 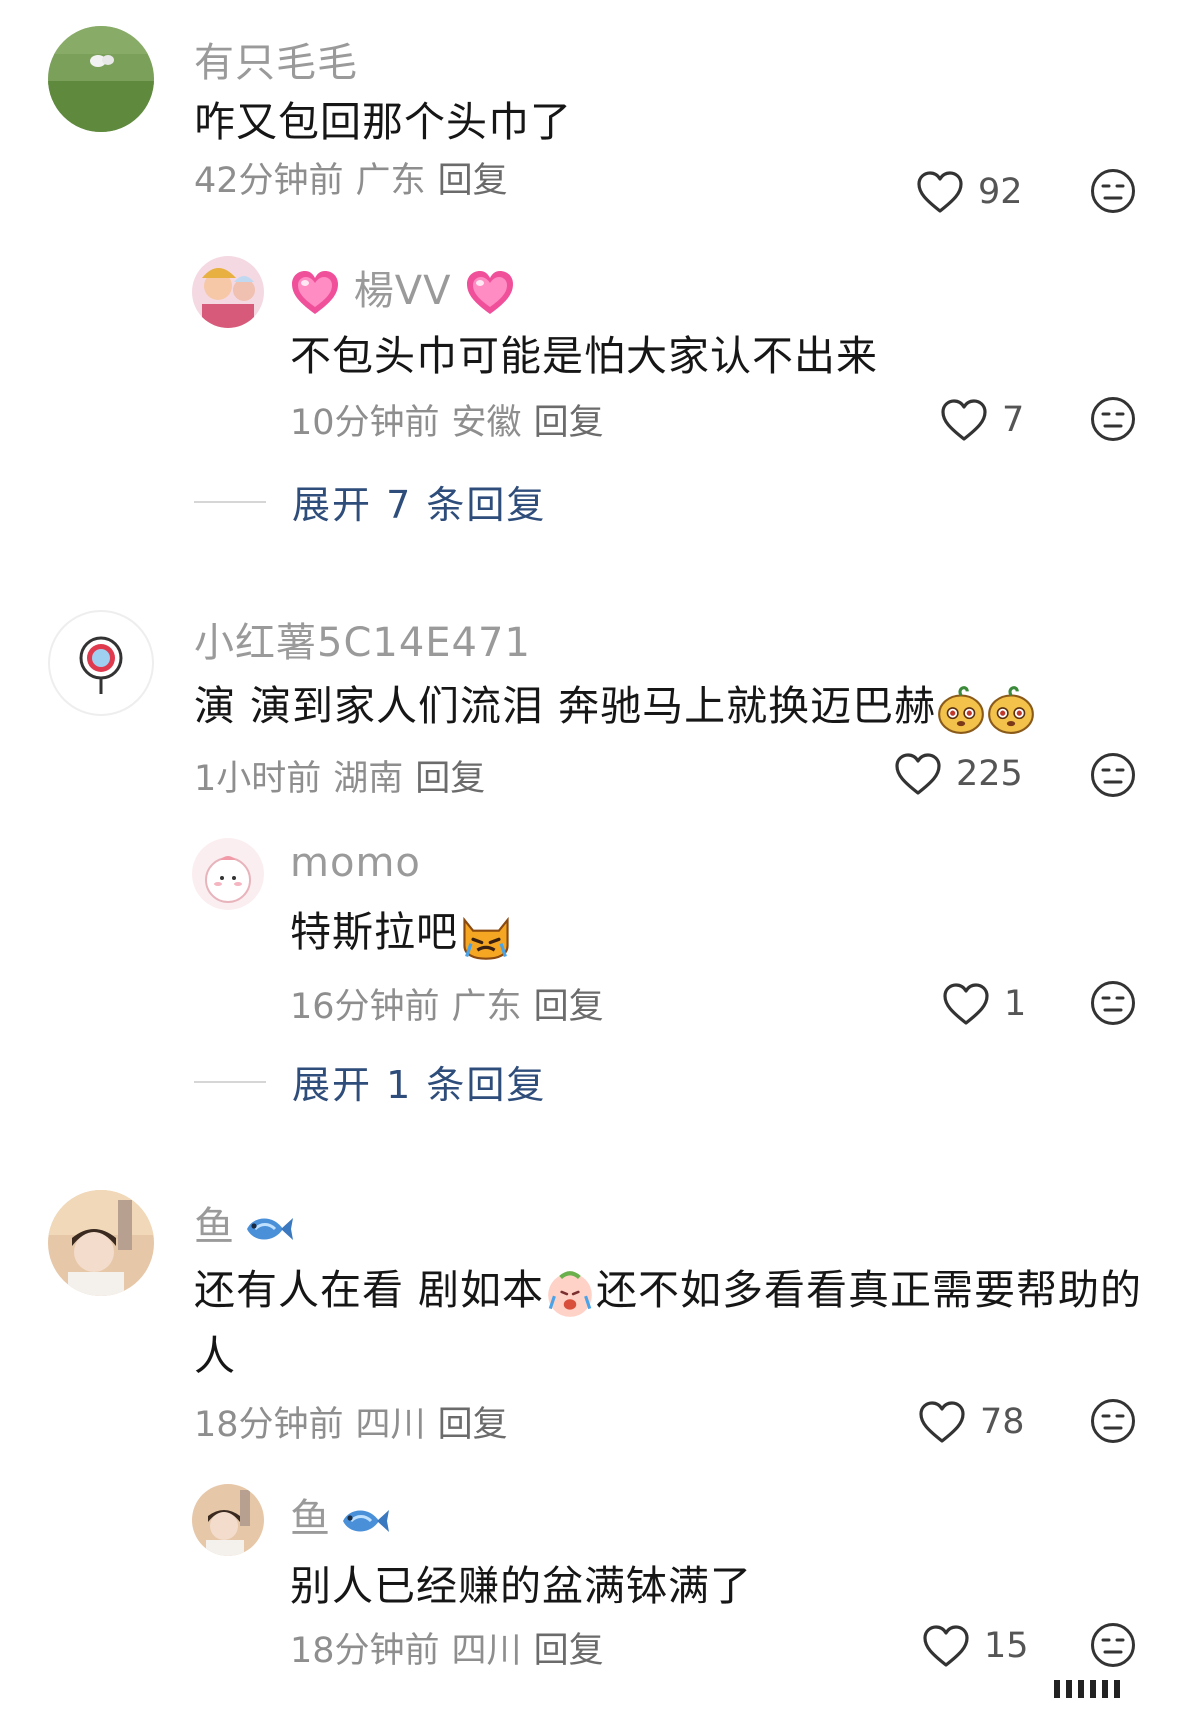 What do you see at coordinates (258, 779) in the screenshot?
I see `timestamp: 1小时前` at bounding box center [258, 779].